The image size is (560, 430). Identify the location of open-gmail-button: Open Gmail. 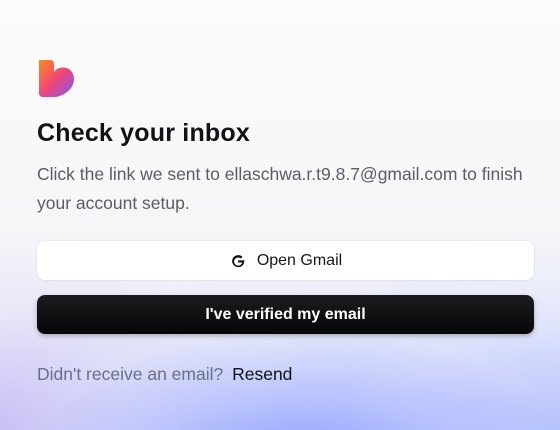
(285, 260).